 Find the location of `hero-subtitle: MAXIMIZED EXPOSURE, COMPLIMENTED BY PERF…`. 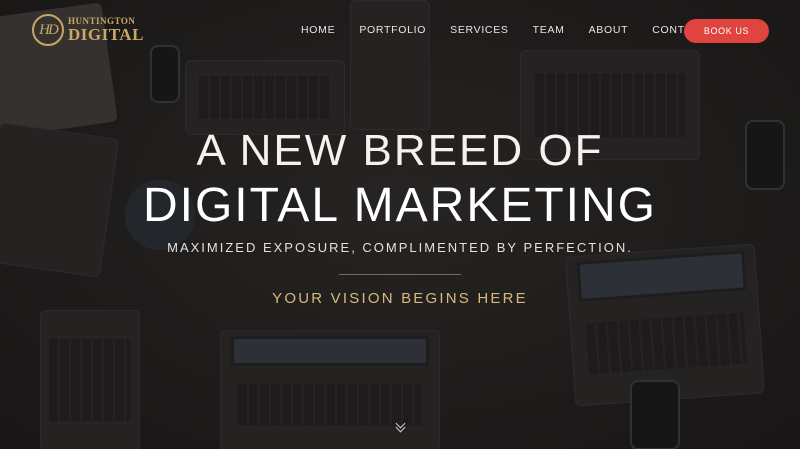

hero-subtitle: MAXIMIZED EXPOSURE, COMPLIMENTED BY PERF… is located at coordinates (400, 247).